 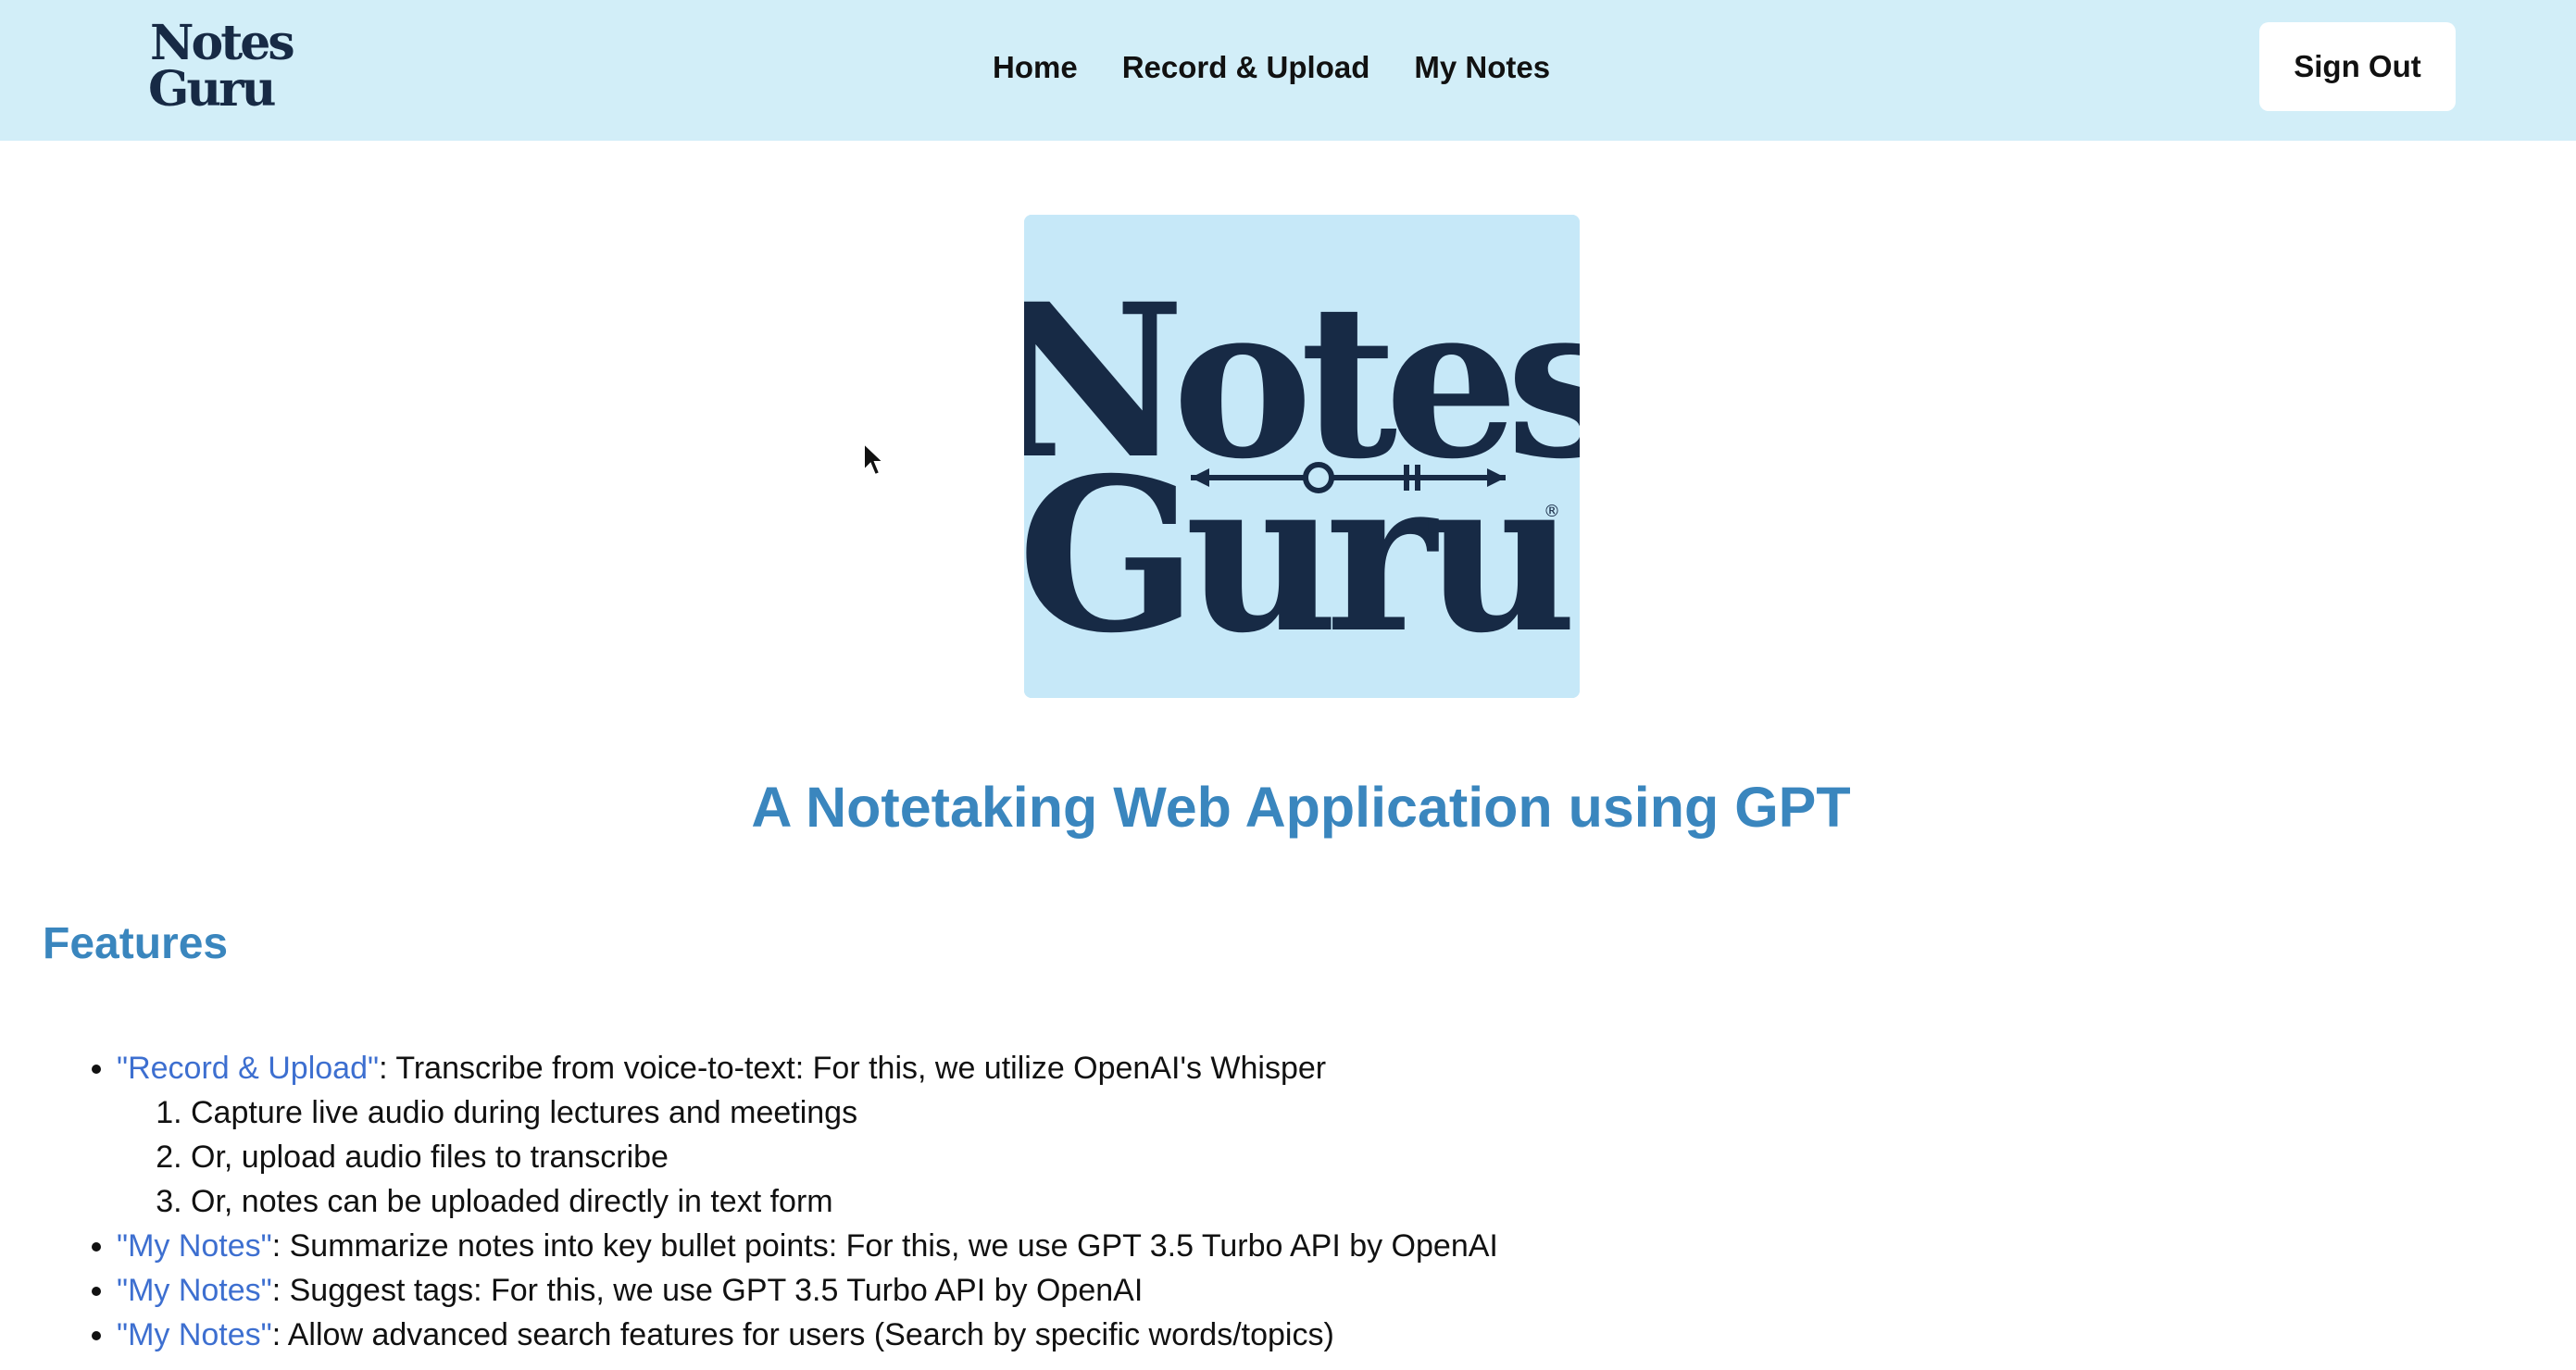 I want to click on sign-out-button: Sign Out, so click(x=2357, y=66).